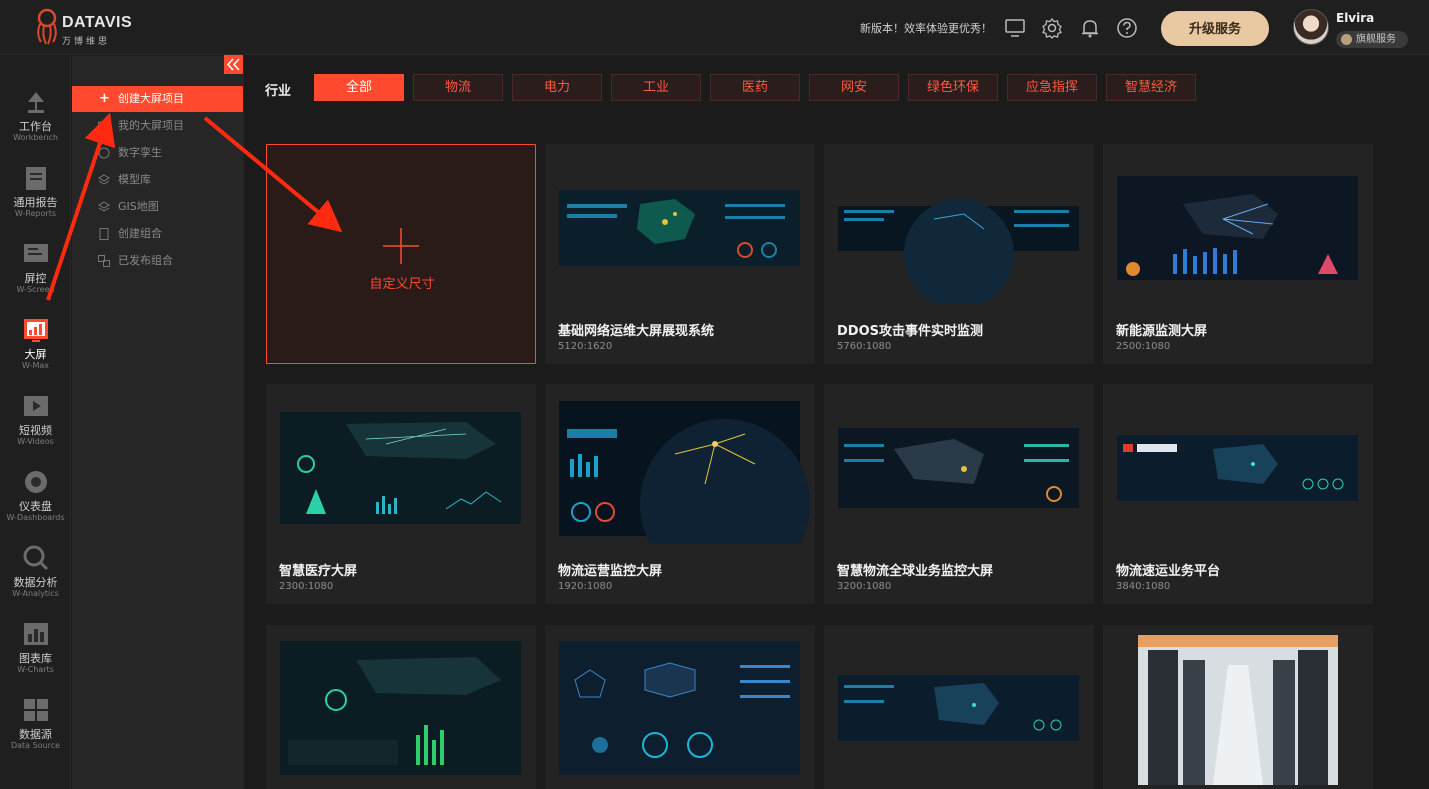 This screenshot has height=789, width=1429. I want to click on brand-name: DATAVIS, so click(97, 22).